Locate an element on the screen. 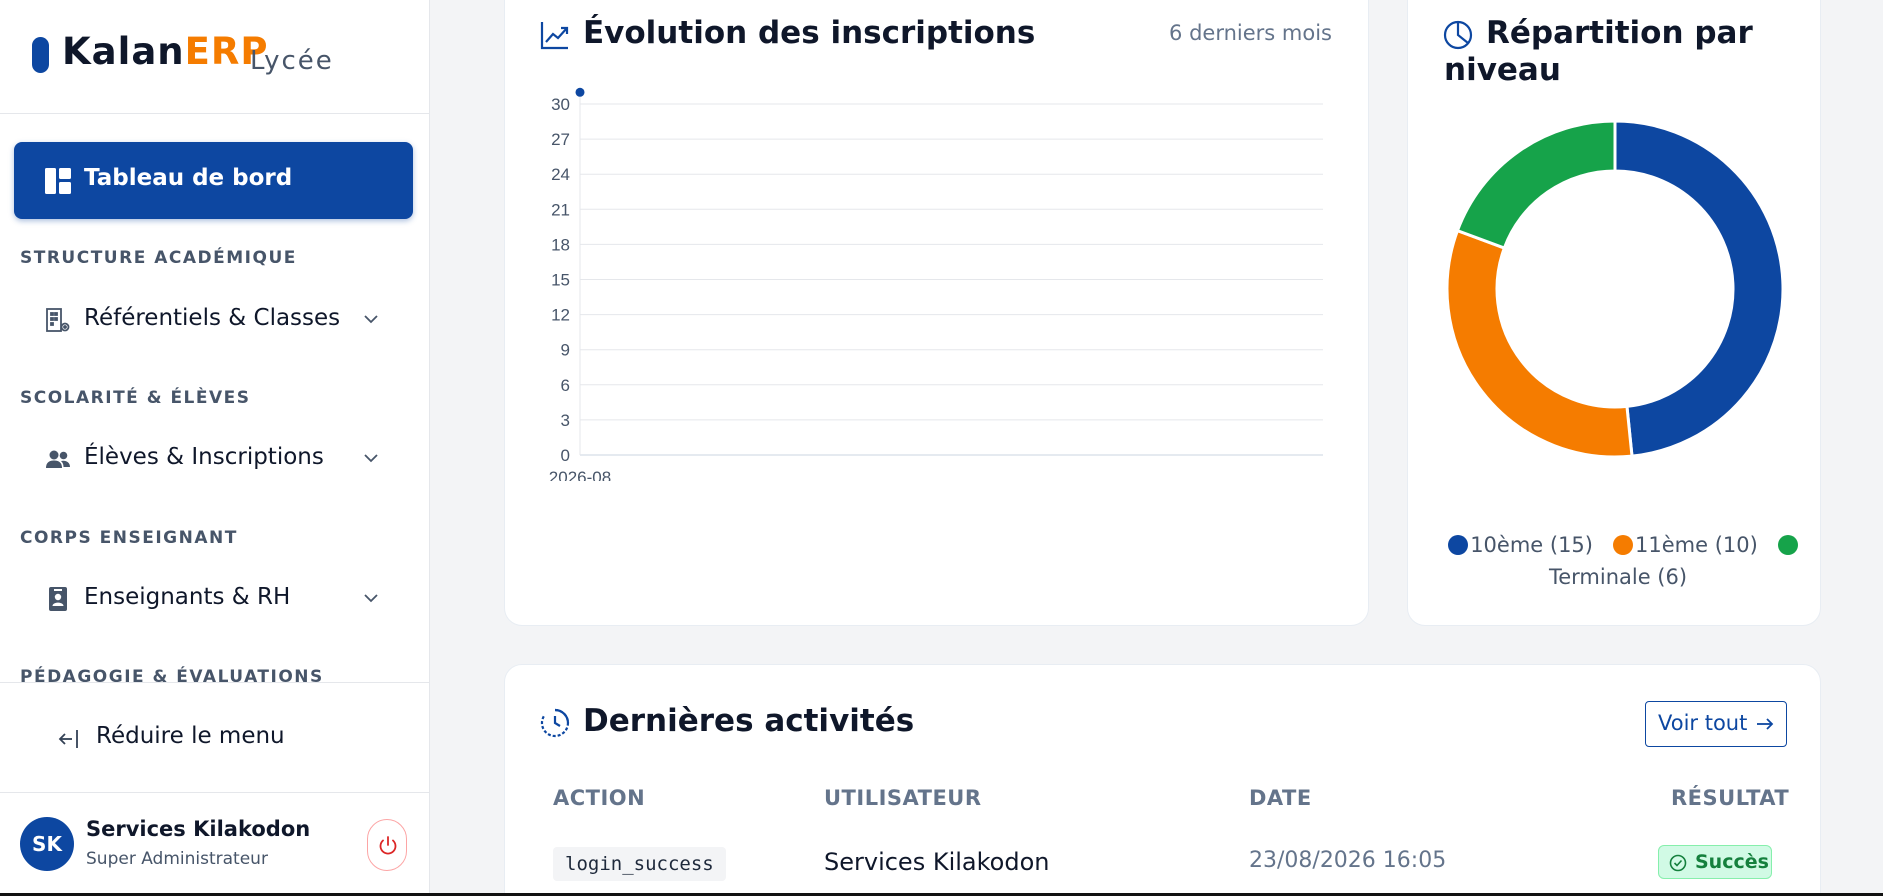 Image resolution: width=1883 pixels, height=896 pixels. donut-legend: 10ème (15) 11ème (10) Terminale (6) is located at coordinates (1618, 561).